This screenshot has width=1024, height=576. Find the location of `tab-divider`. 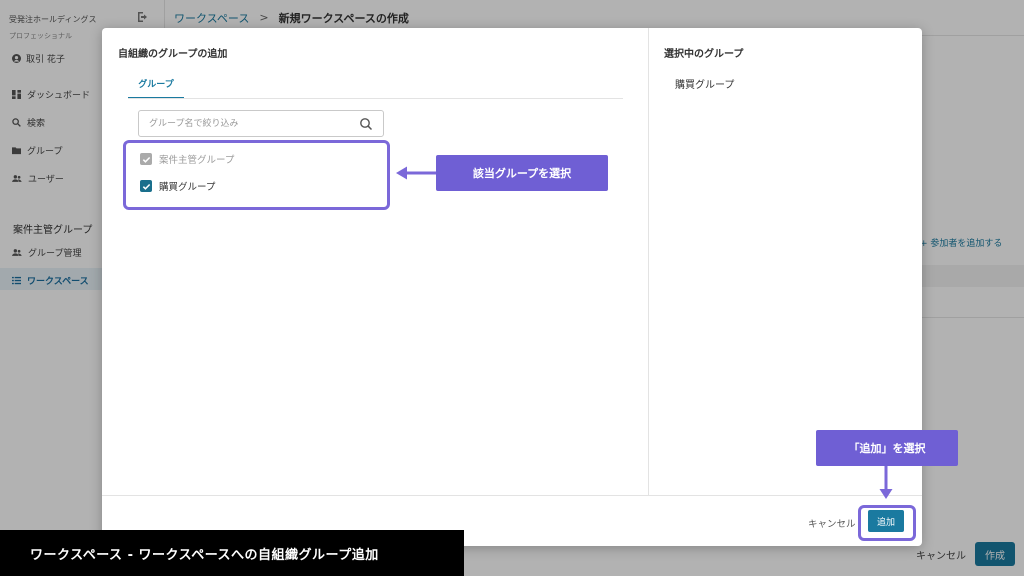

tab-divider is located at coordinates (375, 98).